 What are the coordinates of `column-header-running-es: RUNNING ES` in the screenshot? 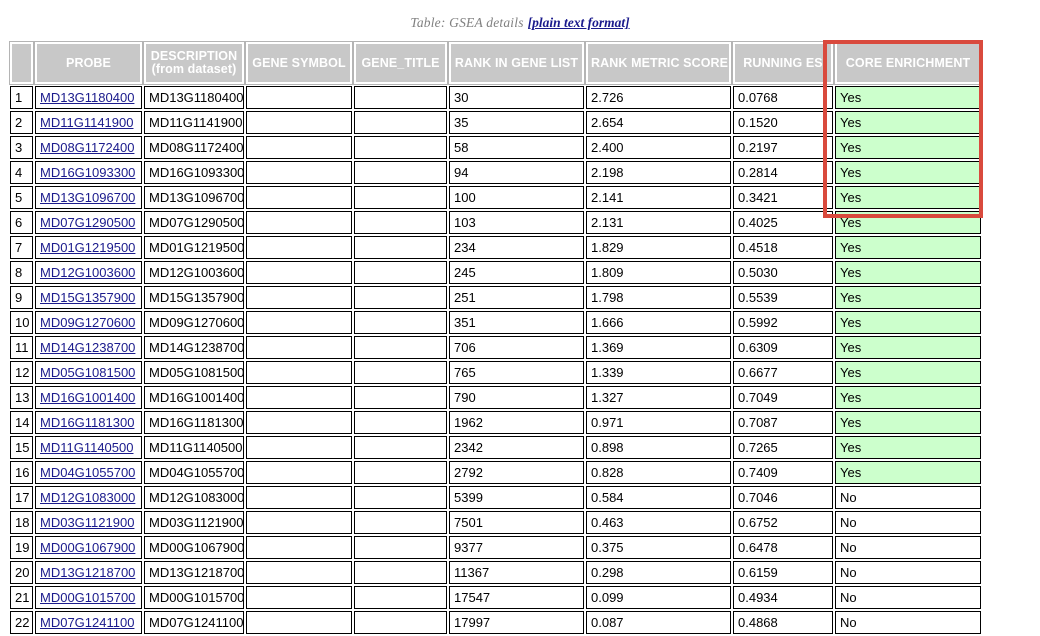 It's located at (783, 63).